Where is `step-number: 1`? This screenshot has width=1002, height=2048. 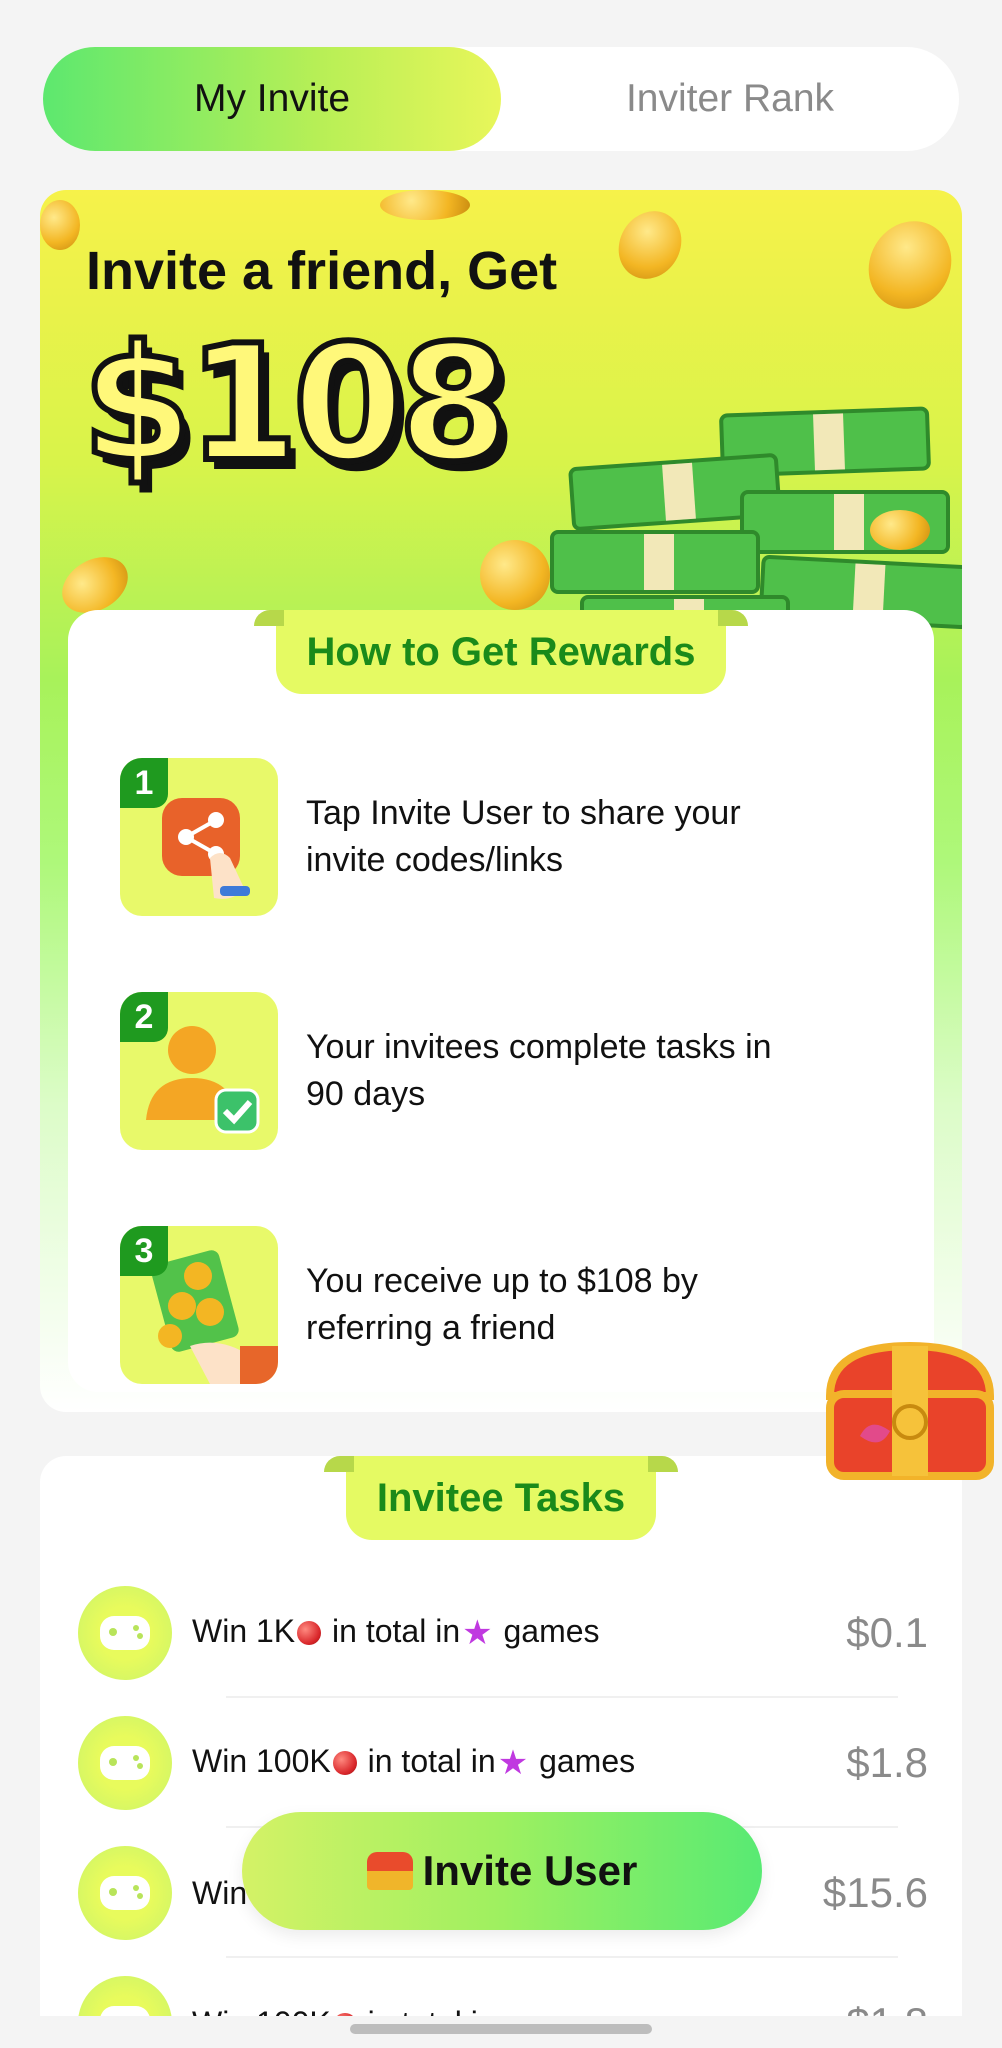 step-number: 1 is located at coordinates (144, 783).